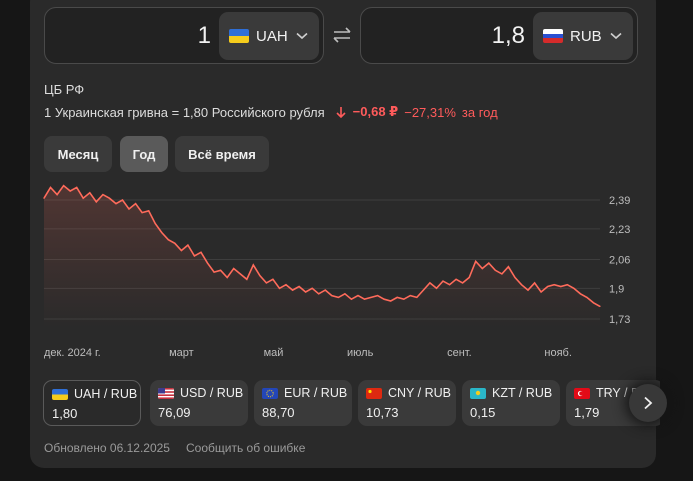 The width and height of the screenshot is (693, 481). I want to click on to-currency-select: RUB, so click(583, 36).